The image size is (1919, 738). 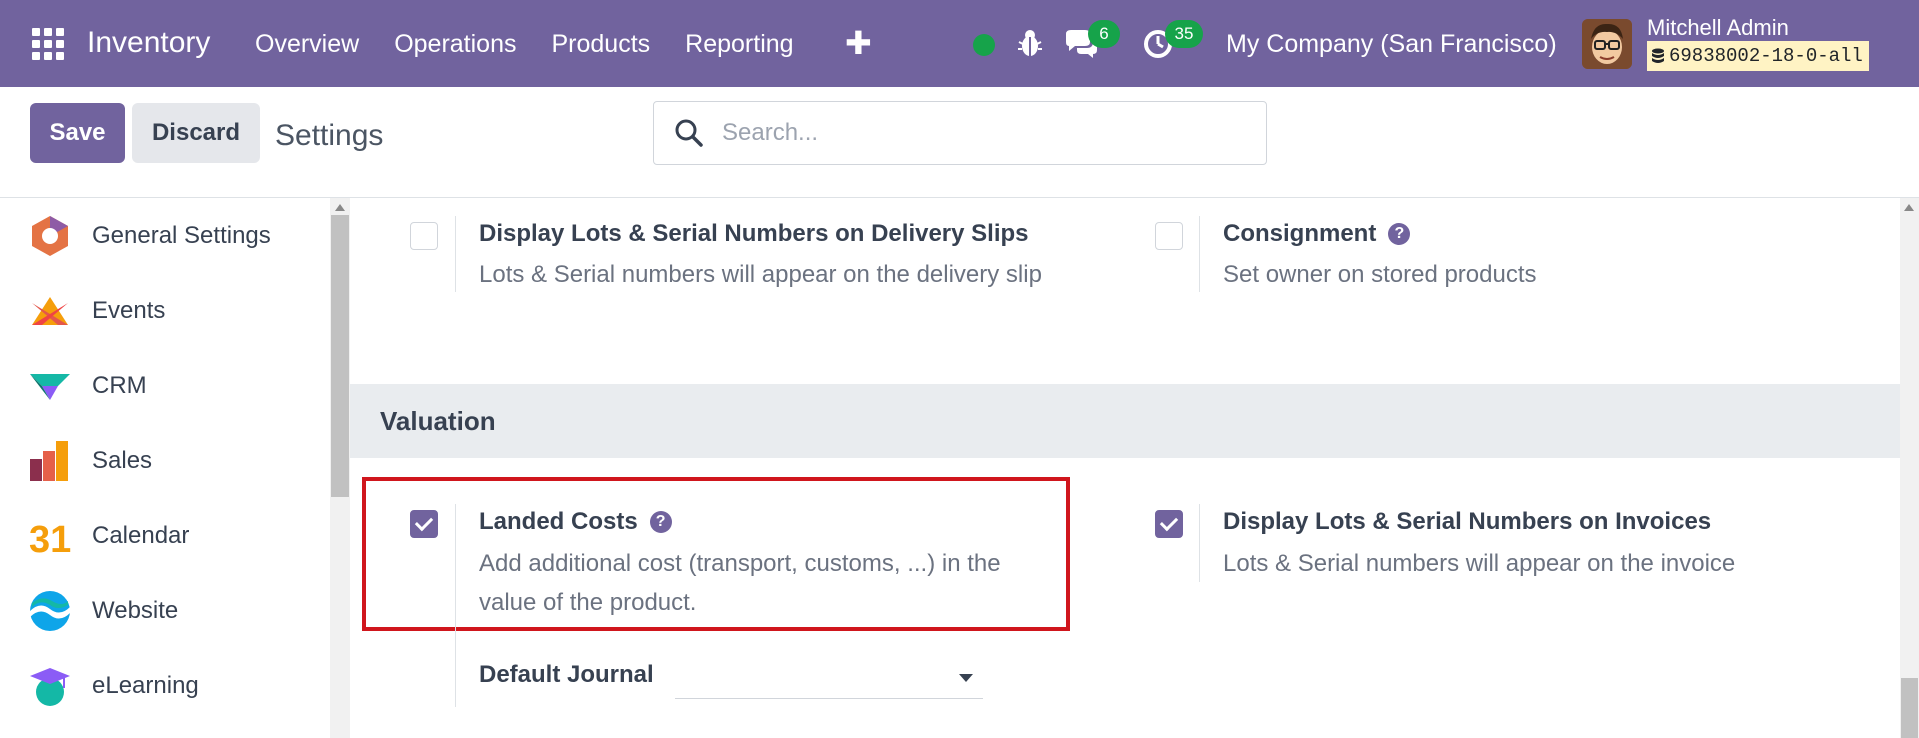 I want to click on sales-icon, so click(x=49, y=461).